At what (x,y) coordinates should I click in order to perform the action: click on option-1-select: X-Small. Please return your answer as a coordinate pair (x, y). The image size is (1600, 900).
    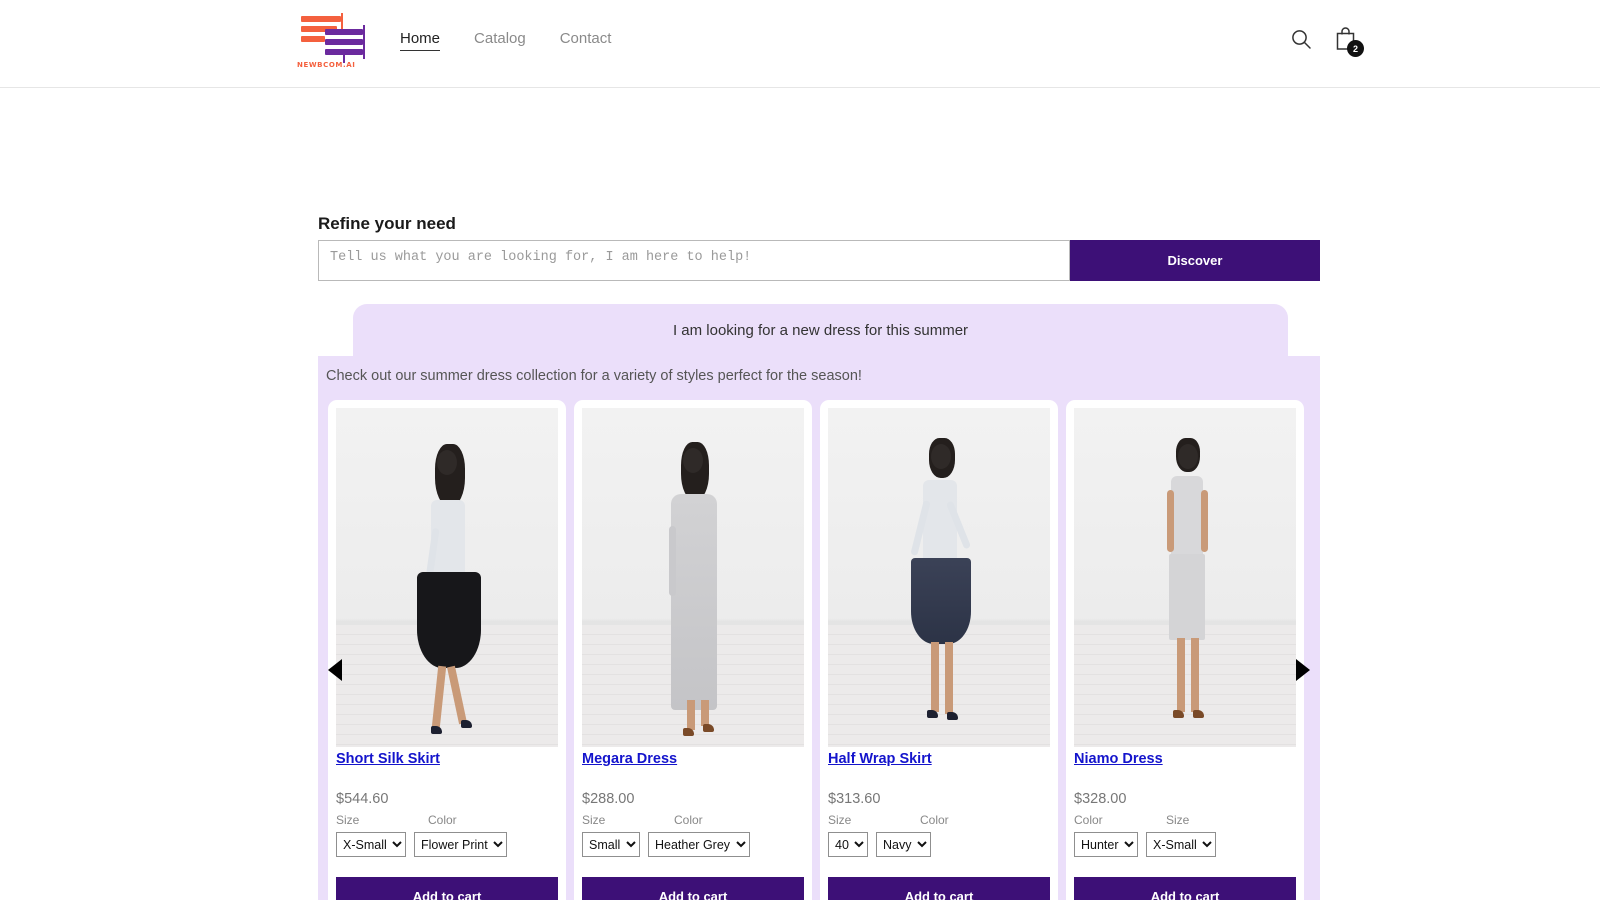
    Looking at the image, I should click on (371, 844).